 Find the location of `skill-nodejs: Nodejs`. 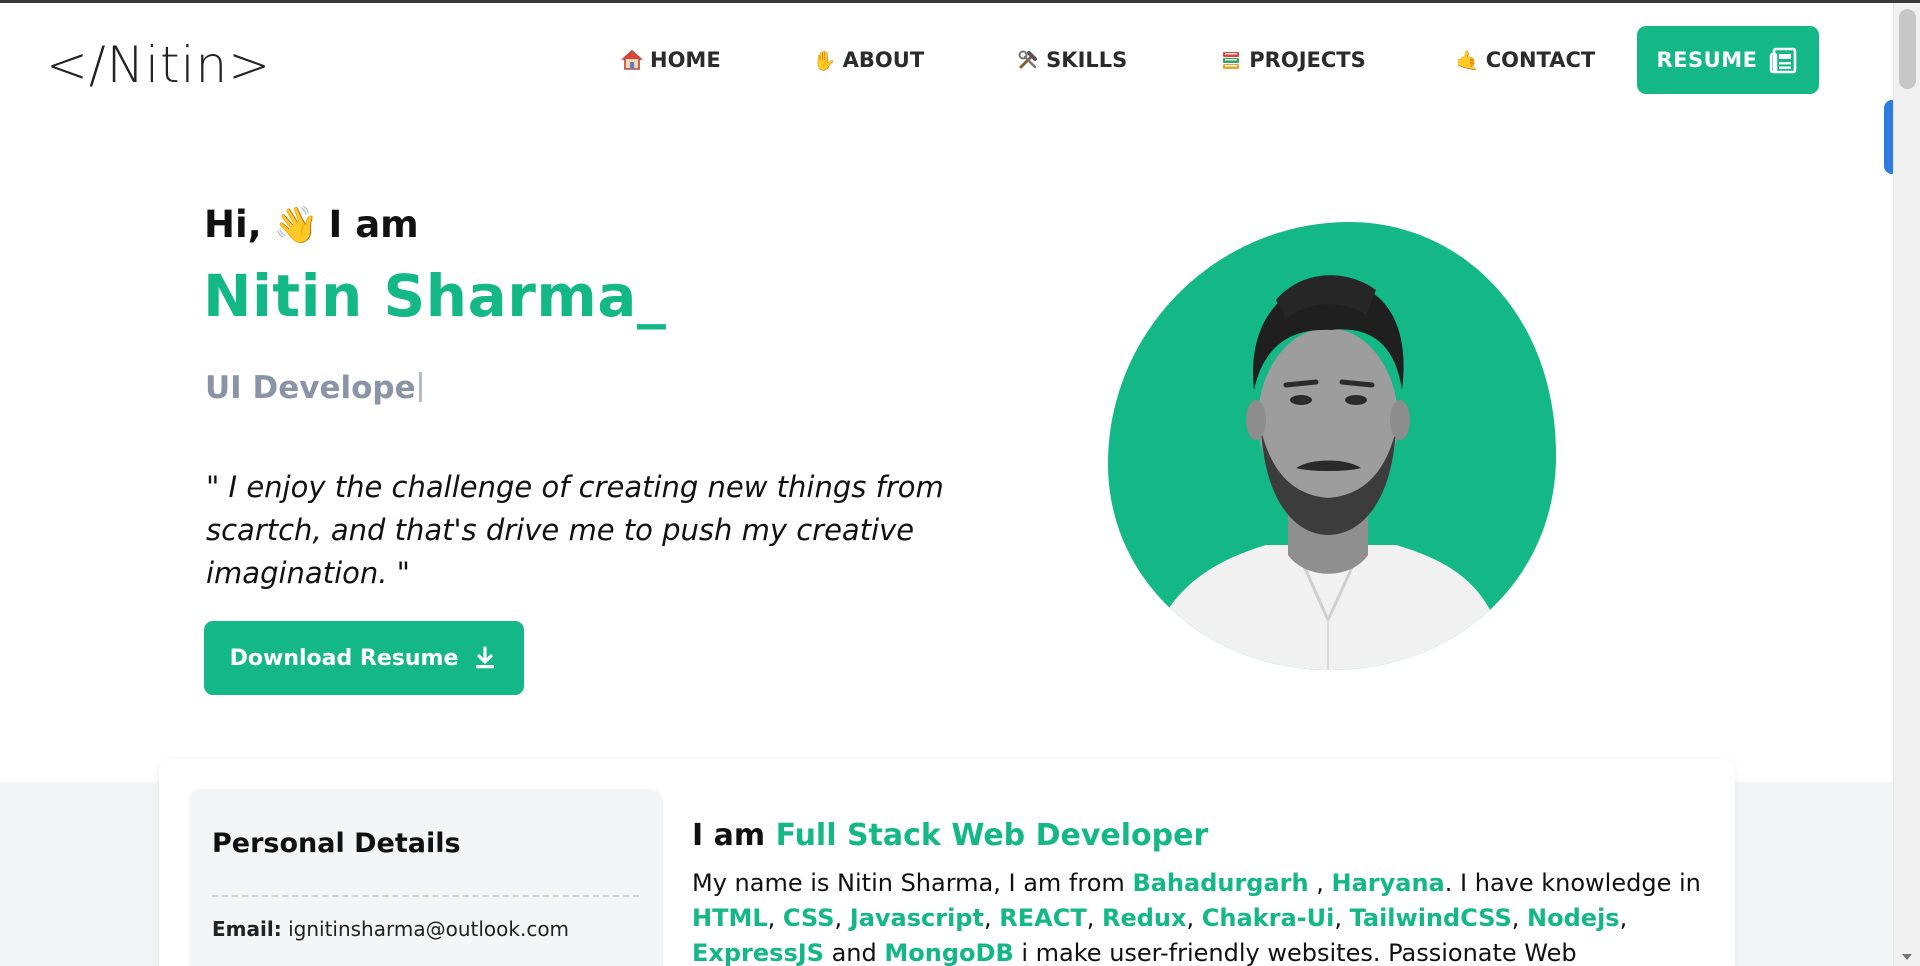

skill-nodejs: Nodejs is located at coordinates (1573, 918).